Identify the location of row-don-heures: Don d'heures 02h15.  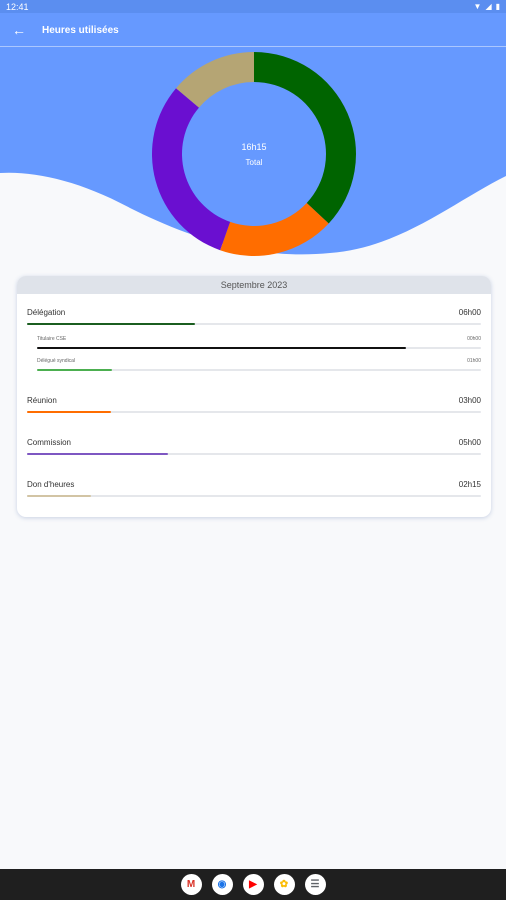
(254, 488).